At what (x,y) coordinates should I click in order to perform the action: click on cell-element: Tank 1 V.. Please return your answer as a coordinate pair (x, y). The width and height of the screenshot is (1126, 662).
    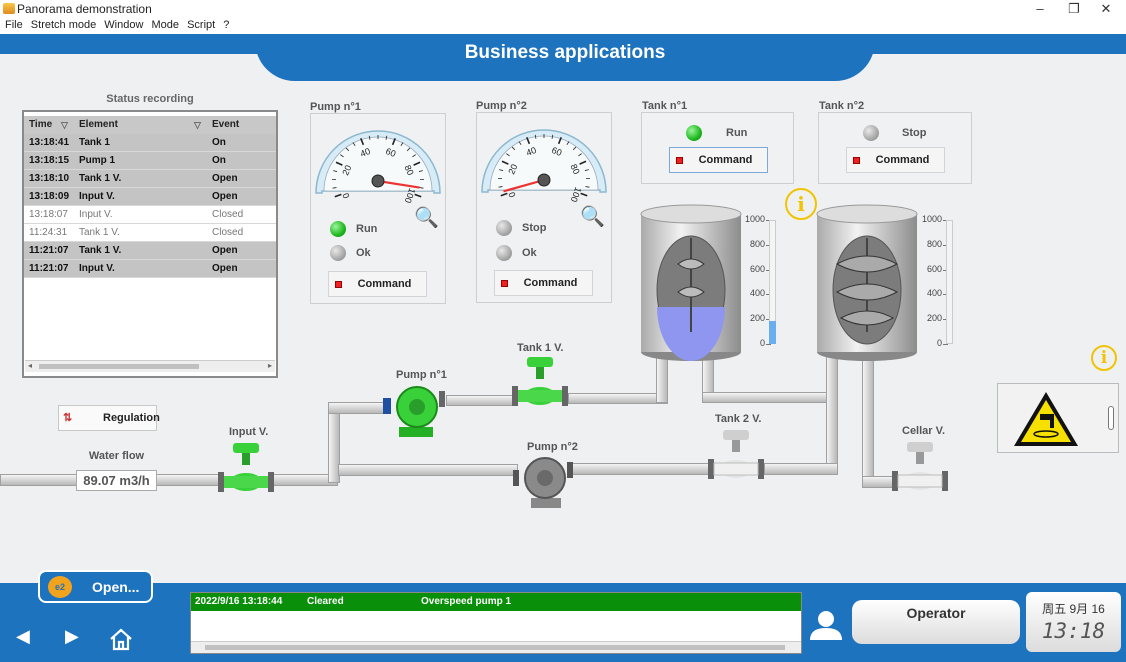
    Looking at the image, I should click on (100, 250).